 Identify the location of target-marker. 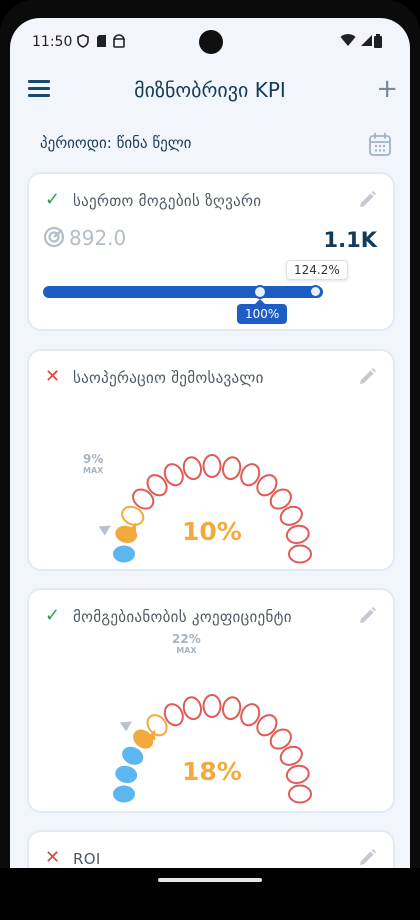
(260, 292).